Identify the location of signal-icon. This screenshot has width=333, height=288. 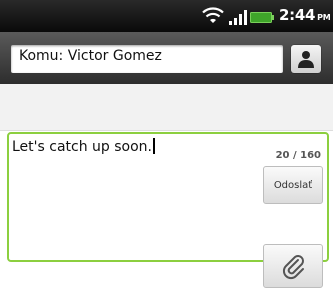
(238, 17).